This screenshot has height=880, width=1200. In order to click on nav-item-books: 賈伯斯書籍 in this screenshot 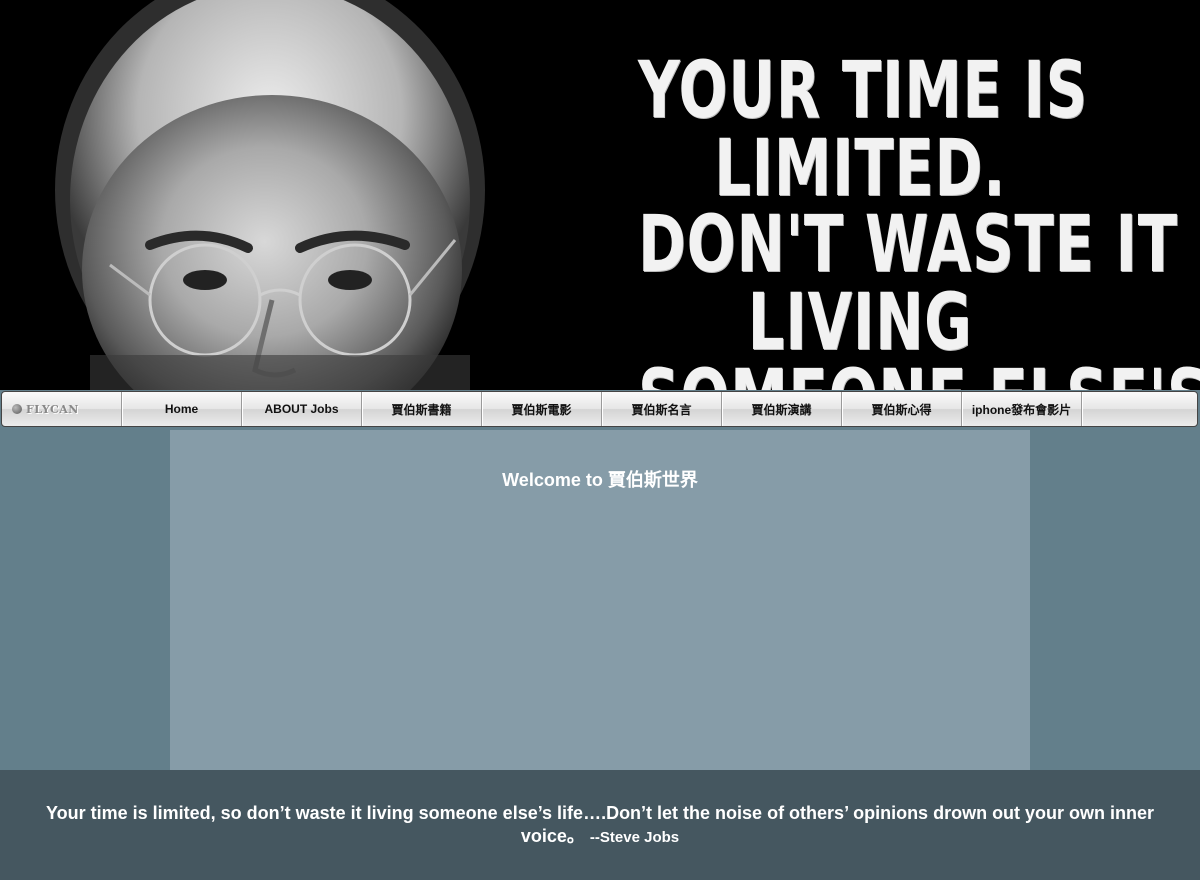, I will do `click(422, 409)`.